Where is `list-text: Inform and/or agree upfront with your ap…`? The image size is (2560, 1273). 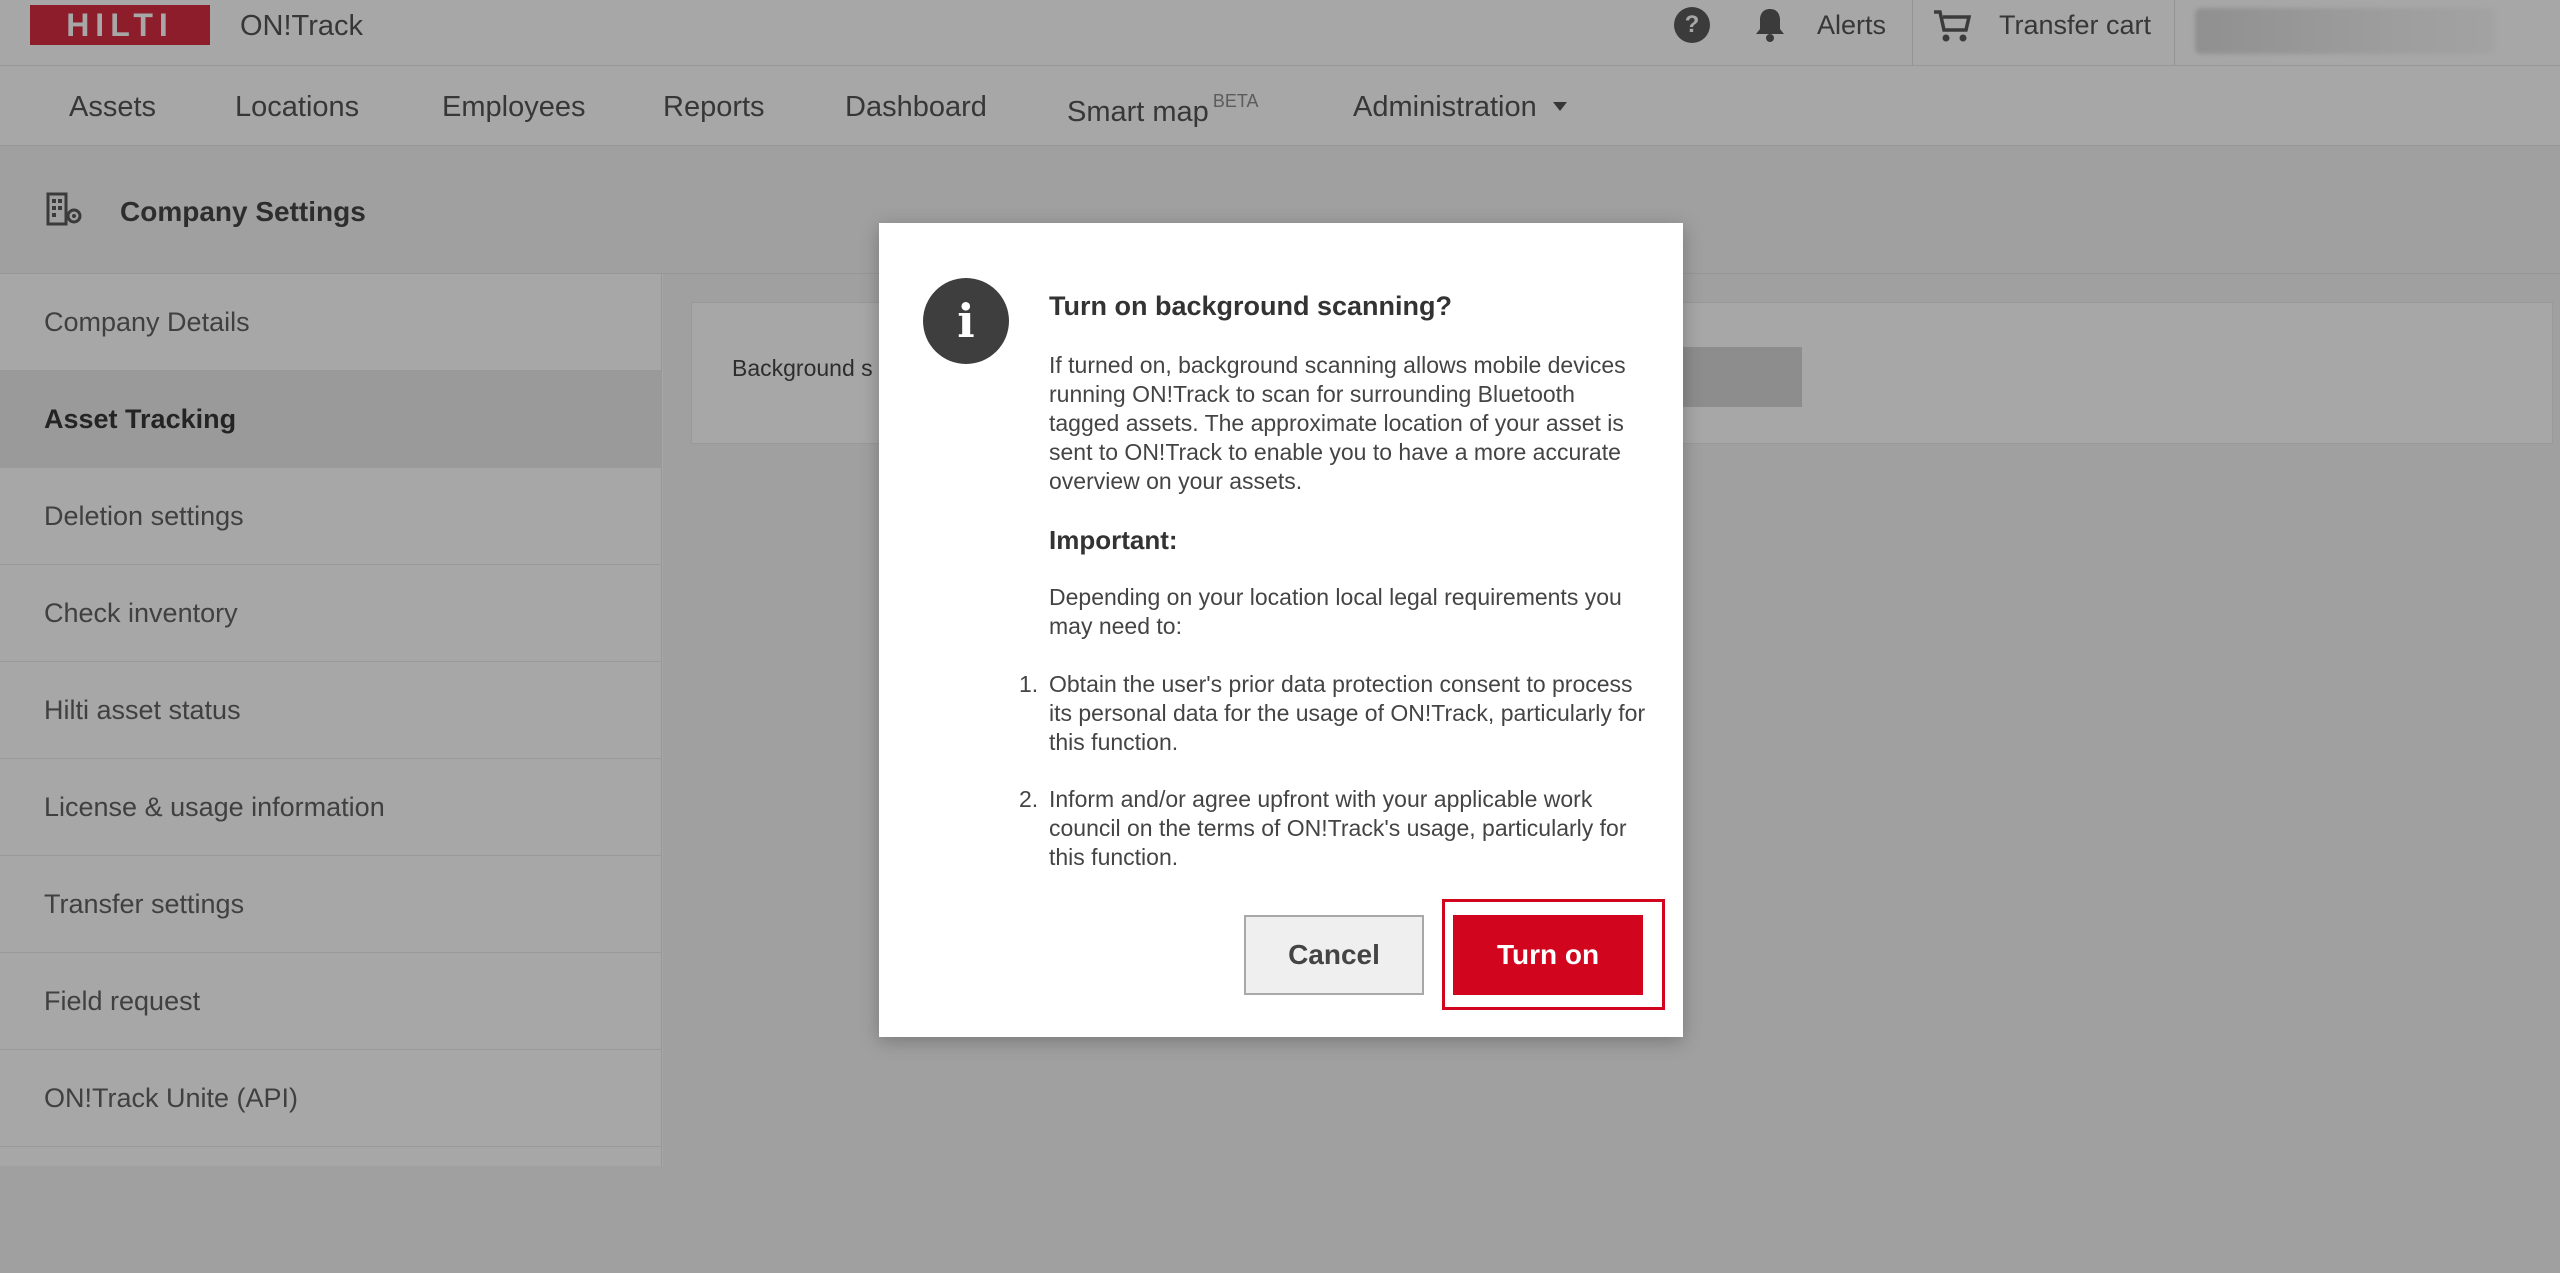 list-text: Inform and/or agree upfront with your ap… is located at coordinates (1338, 828).